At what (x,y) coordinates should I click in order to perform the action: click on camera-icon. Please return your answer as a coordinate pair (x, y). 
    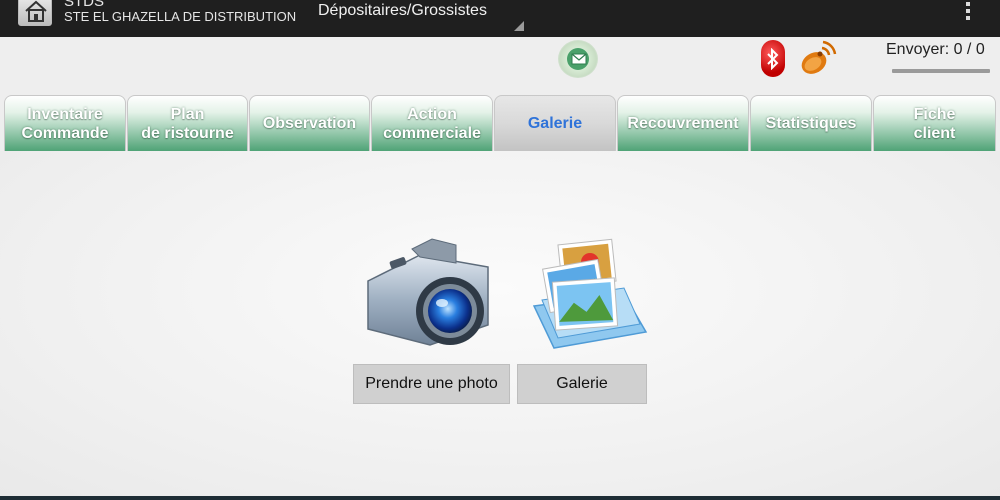
    Looking at the image, I should click on (430, 293).